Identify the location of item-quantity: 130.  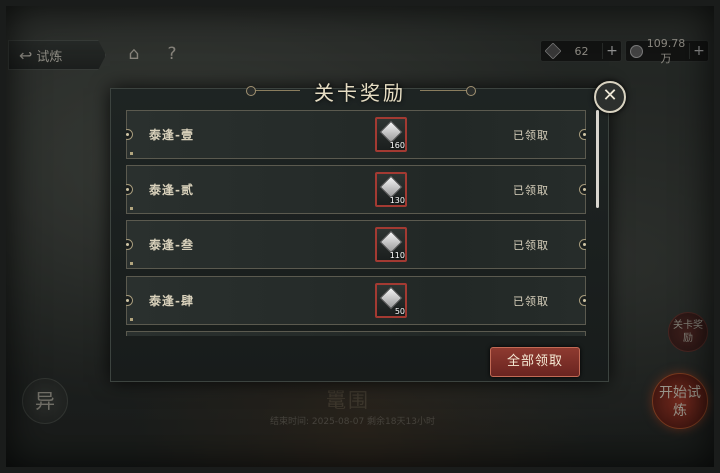
(397, 200).